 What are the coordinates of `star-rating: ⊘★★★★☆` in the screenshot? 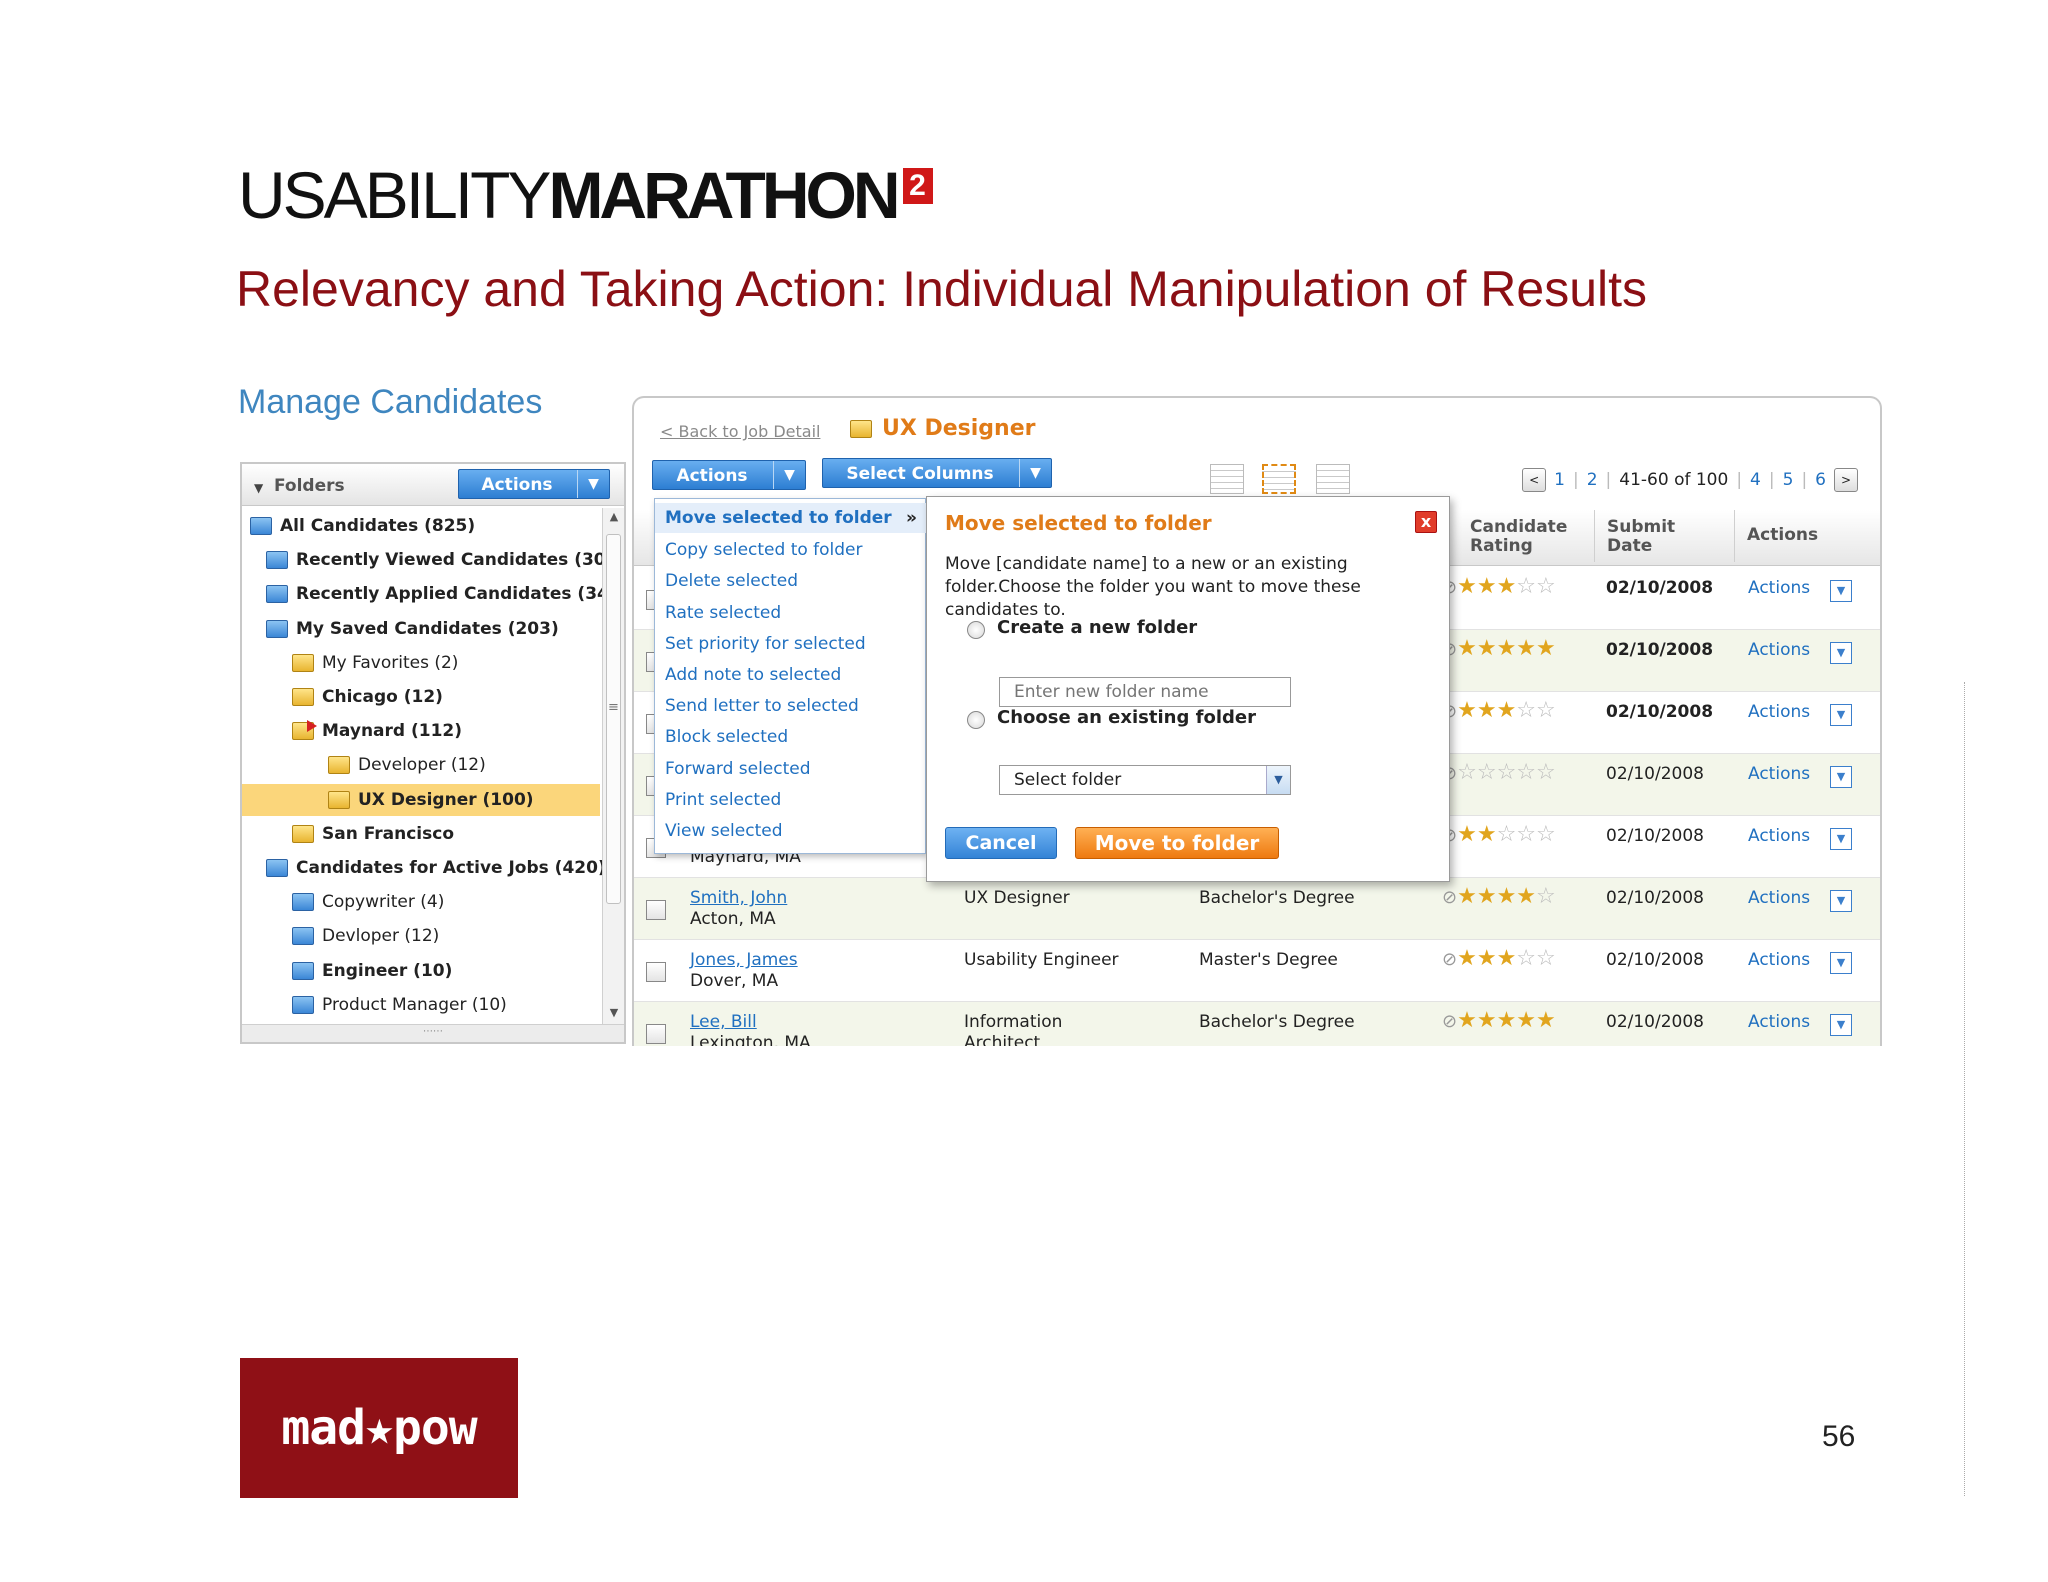 It's located at (1499, 896).